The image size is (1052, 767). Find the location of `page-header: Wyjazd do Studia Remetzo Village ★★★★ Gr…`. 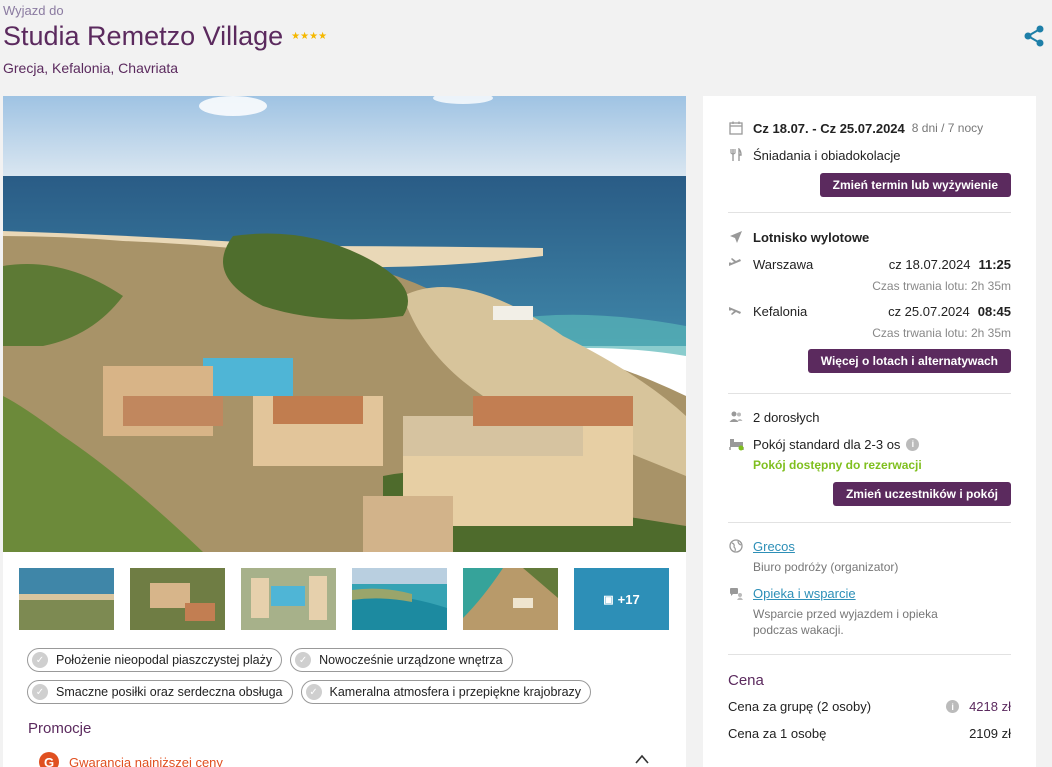

page-header: Wyjazd do Studia Remetzo Village ★★★★ Gr… is located at coordinates (523, 39).